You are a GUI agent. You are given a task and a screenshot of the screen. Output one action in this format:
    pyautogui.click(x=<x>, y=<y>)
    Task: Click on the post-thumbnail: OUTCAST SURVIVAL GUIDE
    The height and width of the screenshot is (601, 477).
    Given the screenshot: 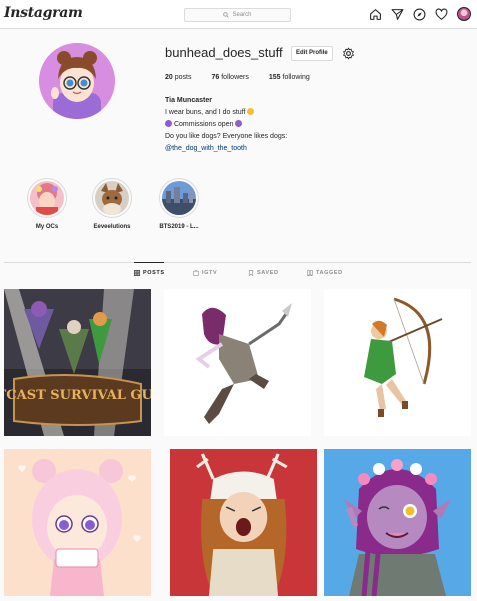 What is the action you would take?
    pyautogui.click(x=77, y=362)
    